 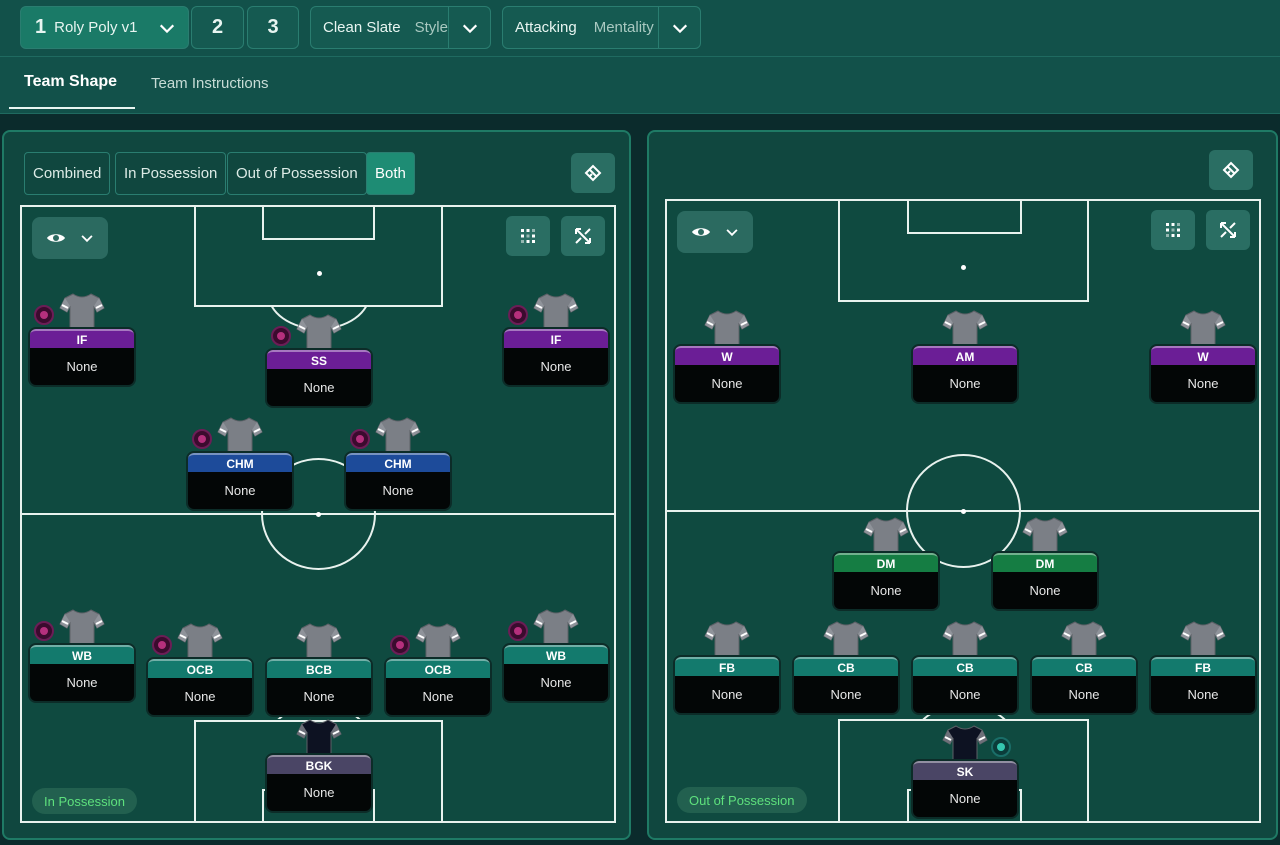 I want to click on player-role: CB, so click(x=1084, y=666).